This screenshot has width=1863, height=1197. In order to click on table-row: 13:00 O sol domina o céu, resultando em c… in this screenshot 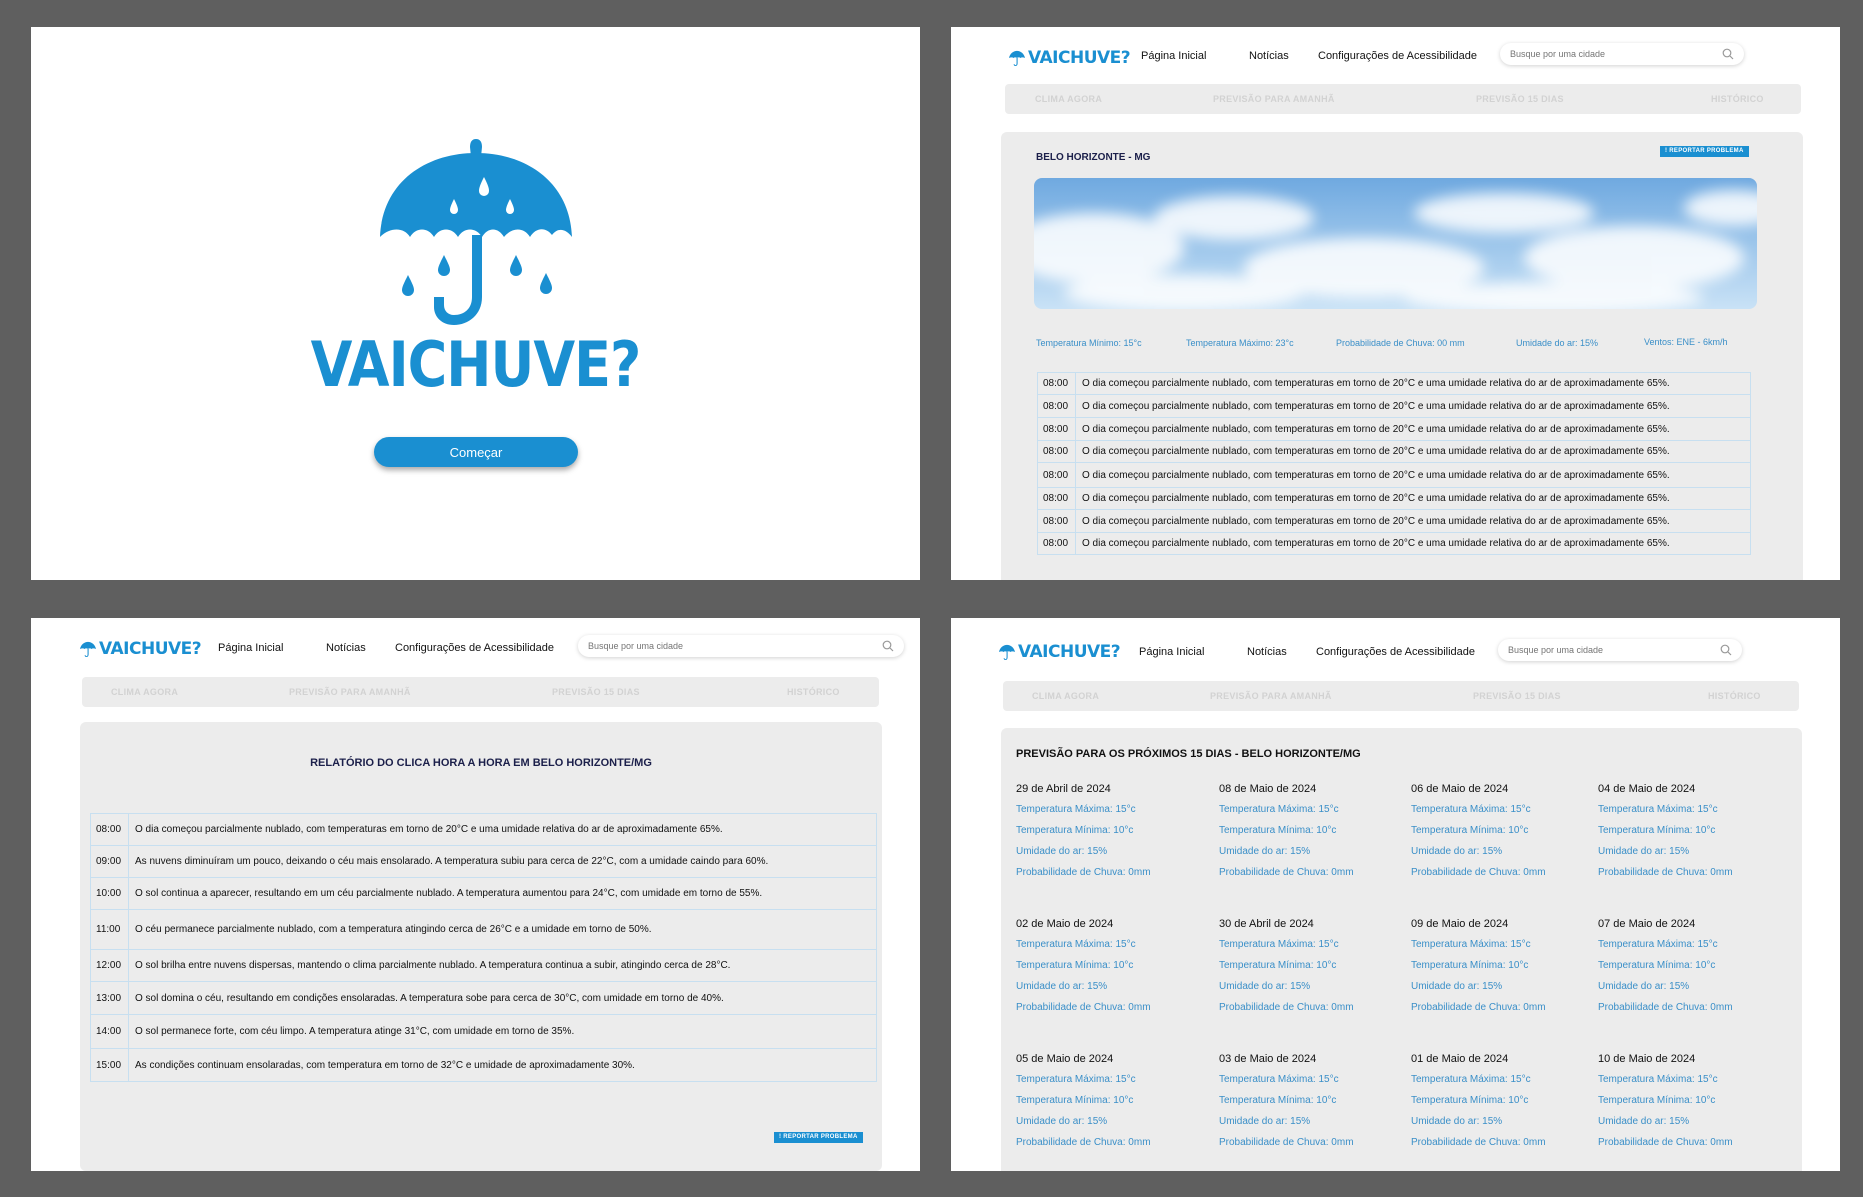, I will do `click(483, 998)`.